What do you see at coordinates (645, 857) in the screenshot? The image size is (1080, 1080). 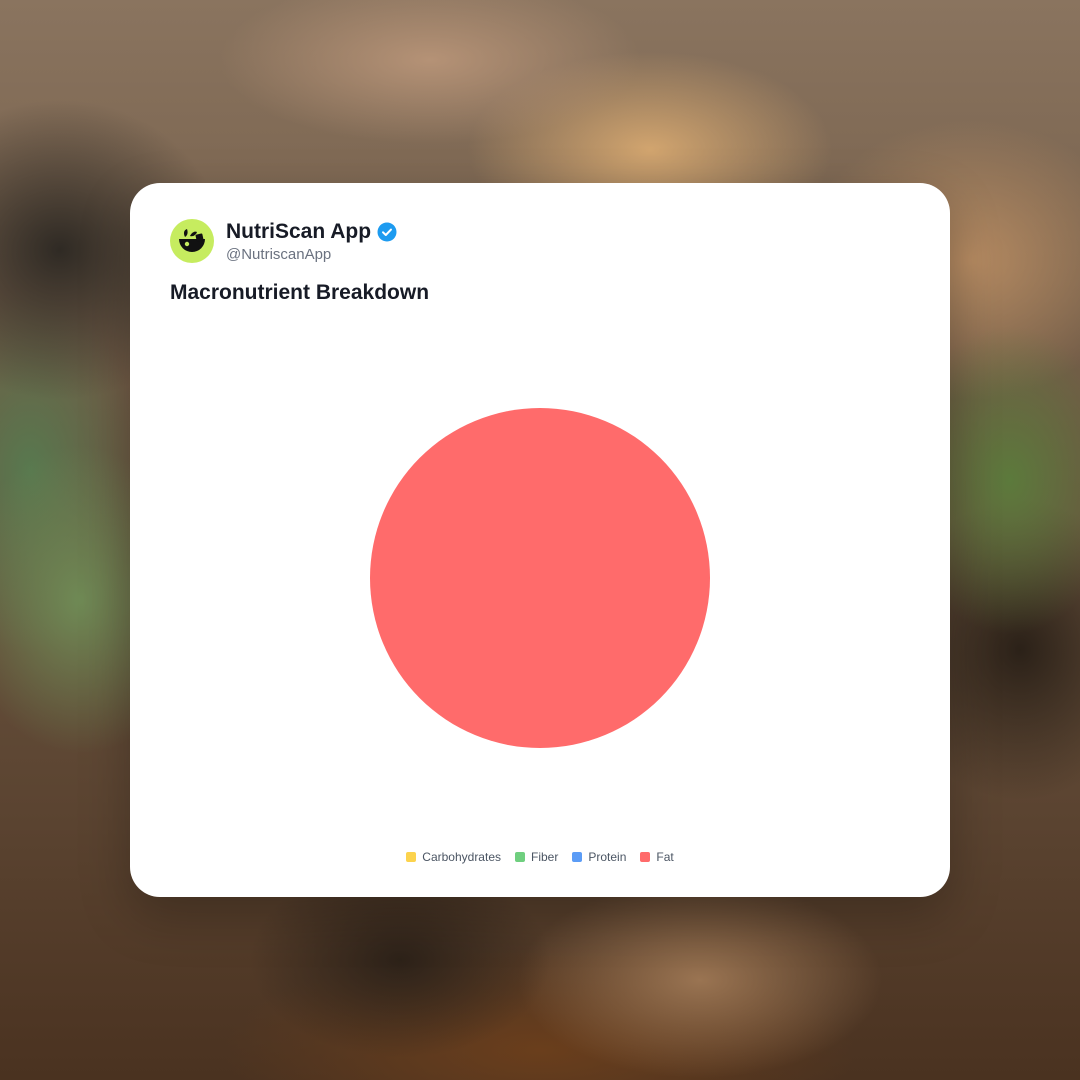 I see `legend-swatch-fat` at bounding box center [645, 857].